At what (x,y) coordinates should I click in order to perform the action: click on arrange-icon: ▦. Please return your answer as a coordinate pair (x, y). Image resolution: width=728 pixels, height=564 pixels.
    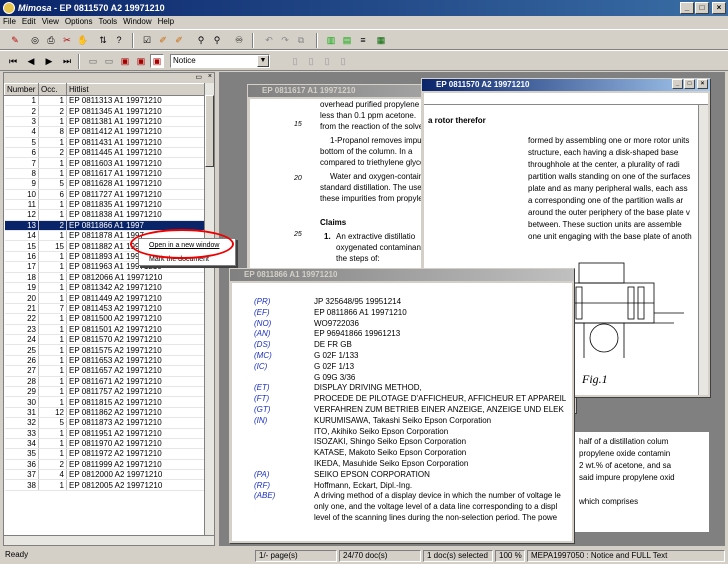
    Looking at the image, I should click on (381, 40).